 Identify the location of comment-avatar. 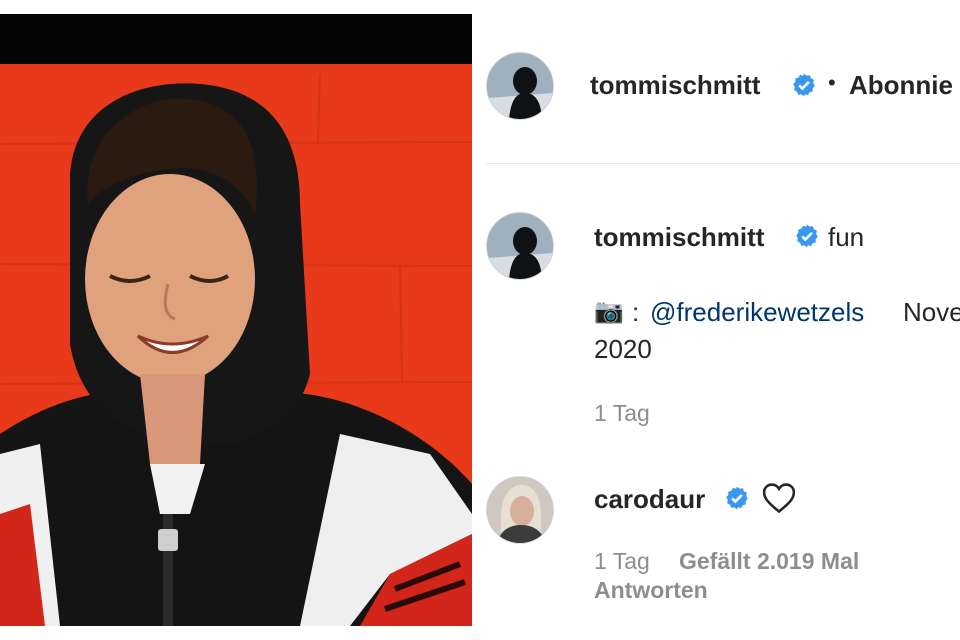
(520, 510).